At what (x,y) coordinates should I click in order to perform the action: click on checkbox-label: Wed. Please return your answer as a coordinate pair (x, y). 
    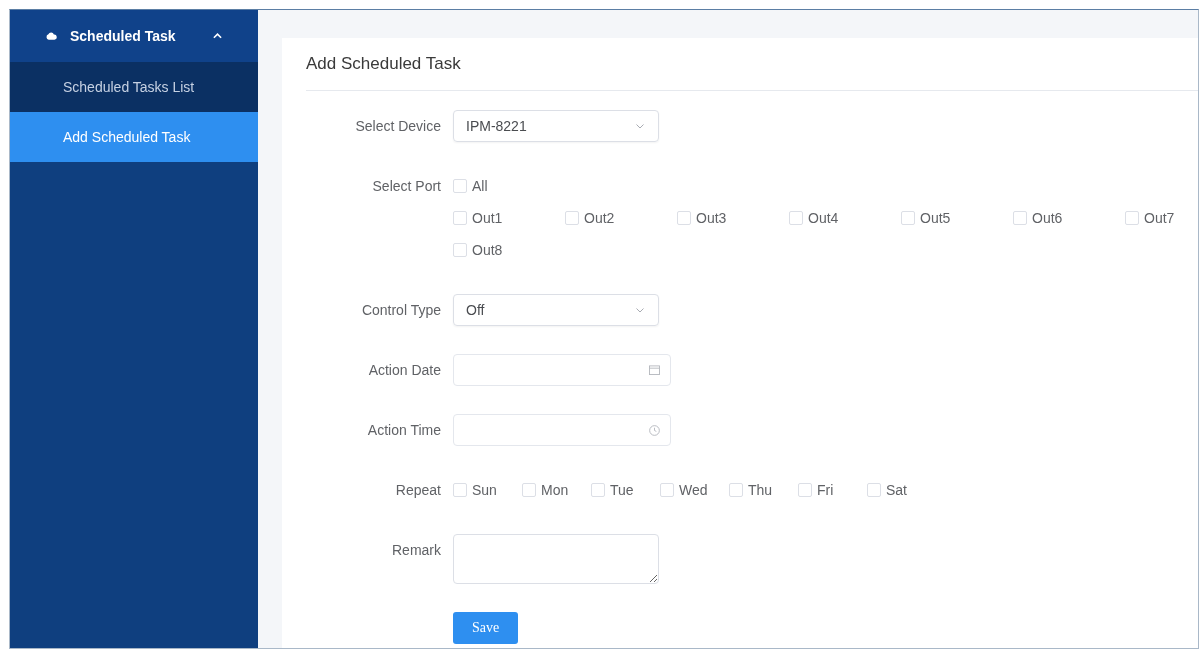
    Looking at the image, I should click on (693, 490).